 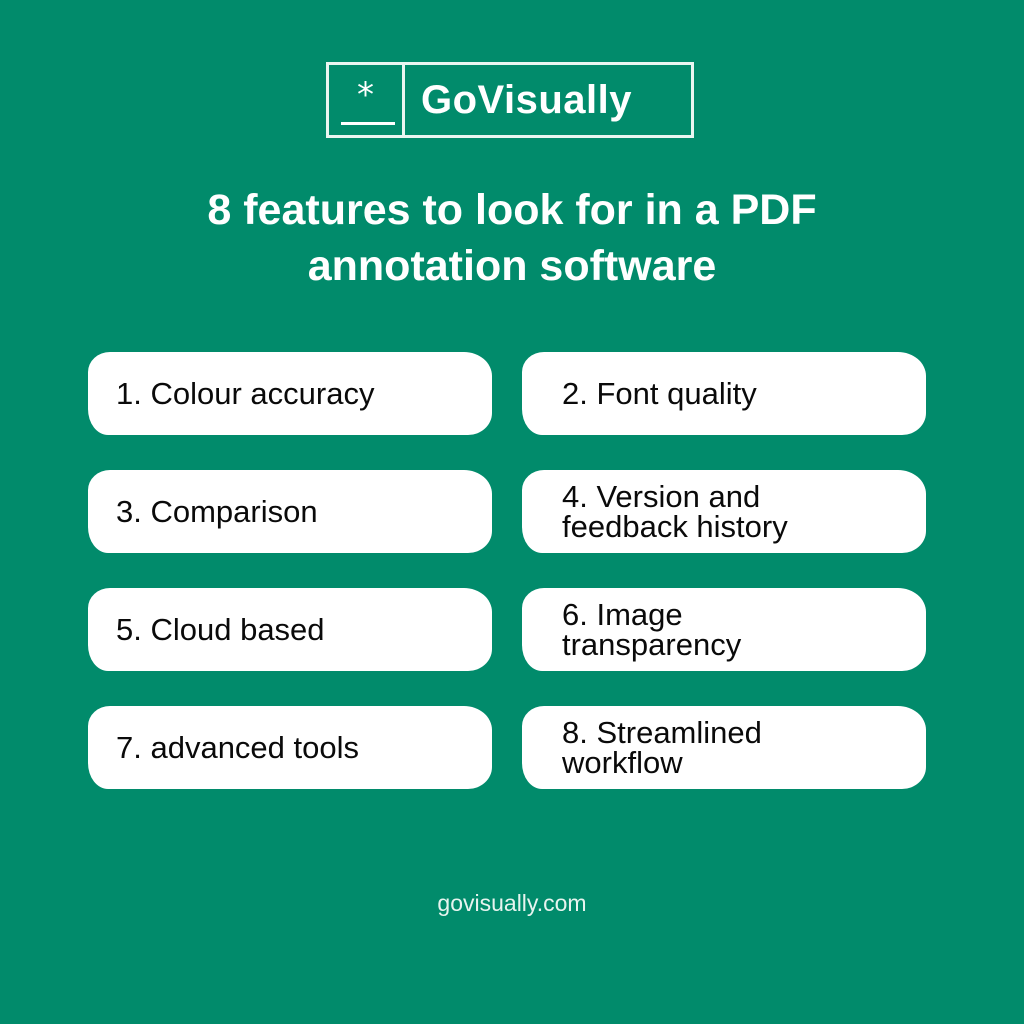 I want to click on feature-label: 6. Image transparency, so click(x=652, y=629).